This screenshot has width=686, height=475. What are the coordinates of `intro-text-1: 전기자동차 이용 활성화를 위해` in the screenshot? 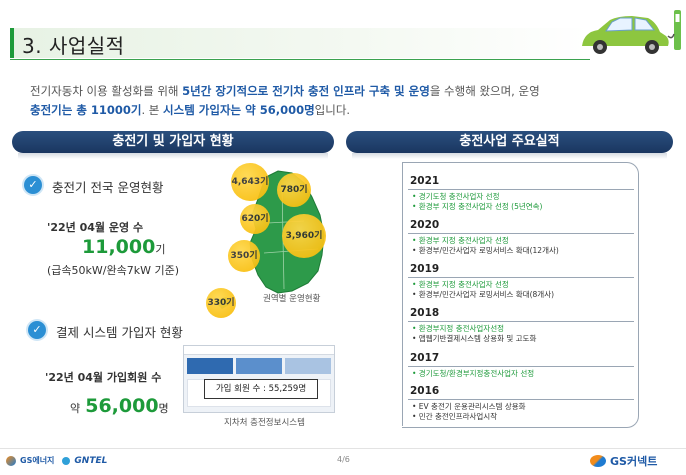 It's located at (106, 91).